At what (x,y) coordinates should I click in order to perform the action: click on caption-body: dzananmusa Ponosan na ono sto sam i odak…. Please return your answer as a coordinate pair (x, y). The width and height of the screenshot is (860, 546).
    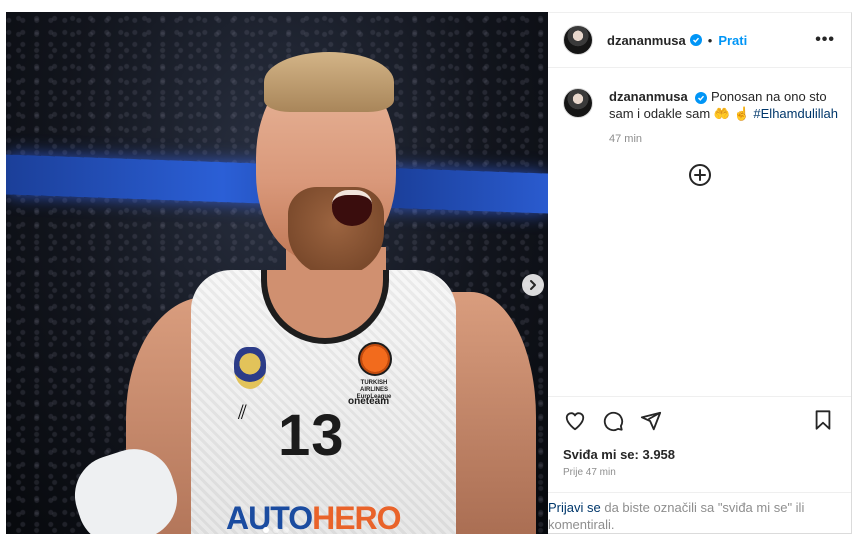
    Looking at the image, I should click on (726, 118).